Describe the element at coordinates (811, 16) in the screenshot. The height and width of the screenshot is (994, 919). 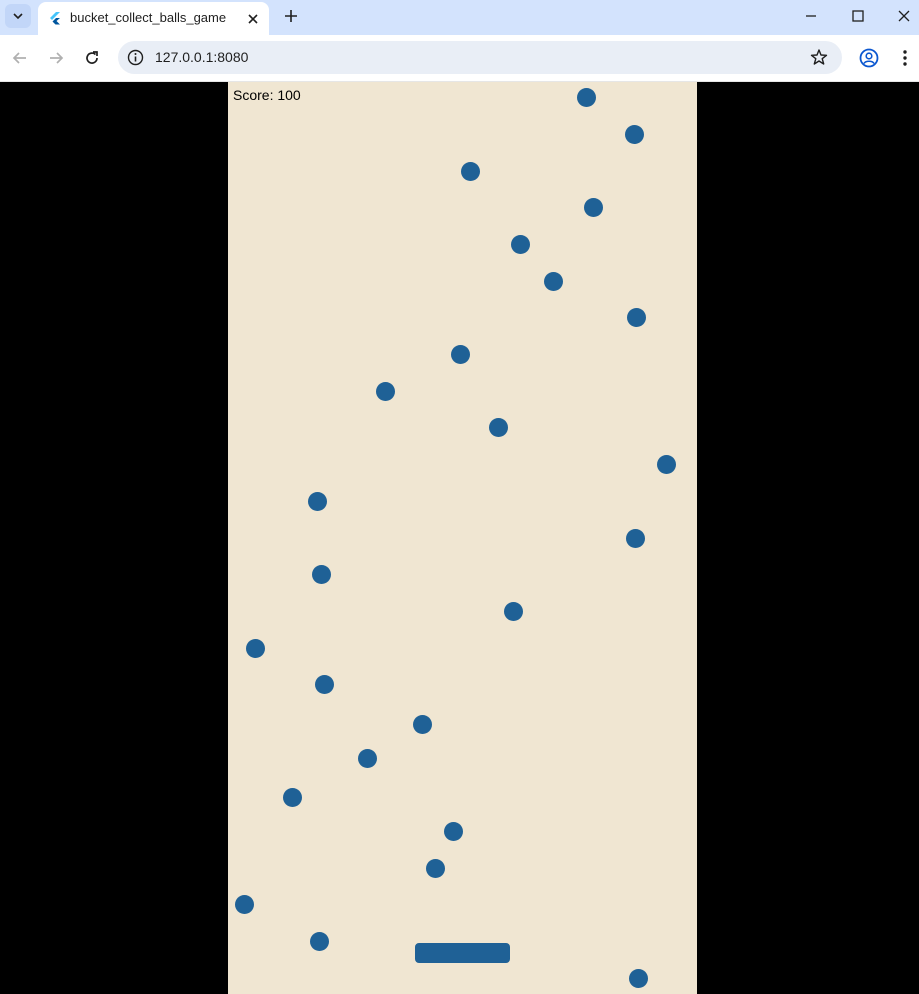
I see `minimize-icon` at that location.